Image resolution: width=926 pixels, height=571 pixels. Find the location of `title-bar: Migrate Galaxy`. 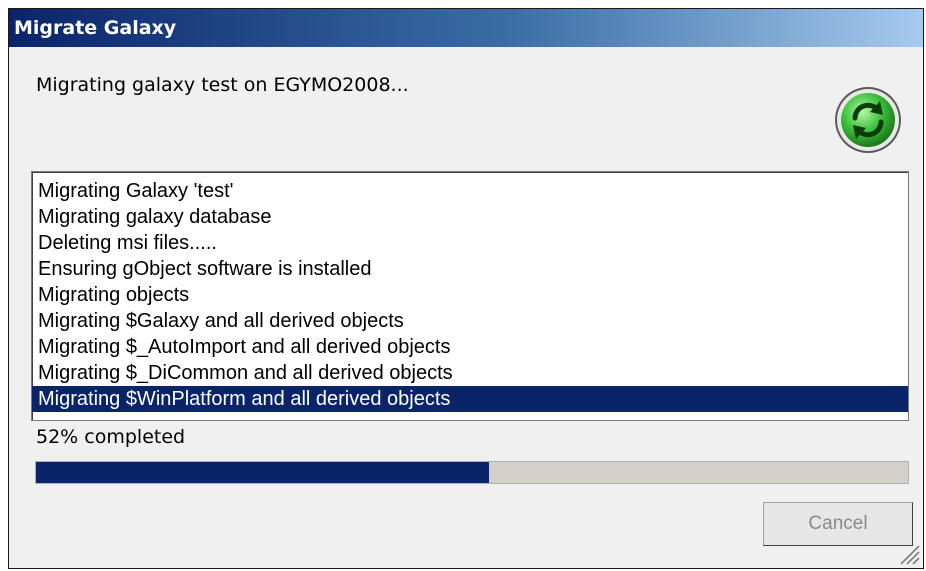

title-bar: Migrate Galaxy is located at coordinates (466, 28).